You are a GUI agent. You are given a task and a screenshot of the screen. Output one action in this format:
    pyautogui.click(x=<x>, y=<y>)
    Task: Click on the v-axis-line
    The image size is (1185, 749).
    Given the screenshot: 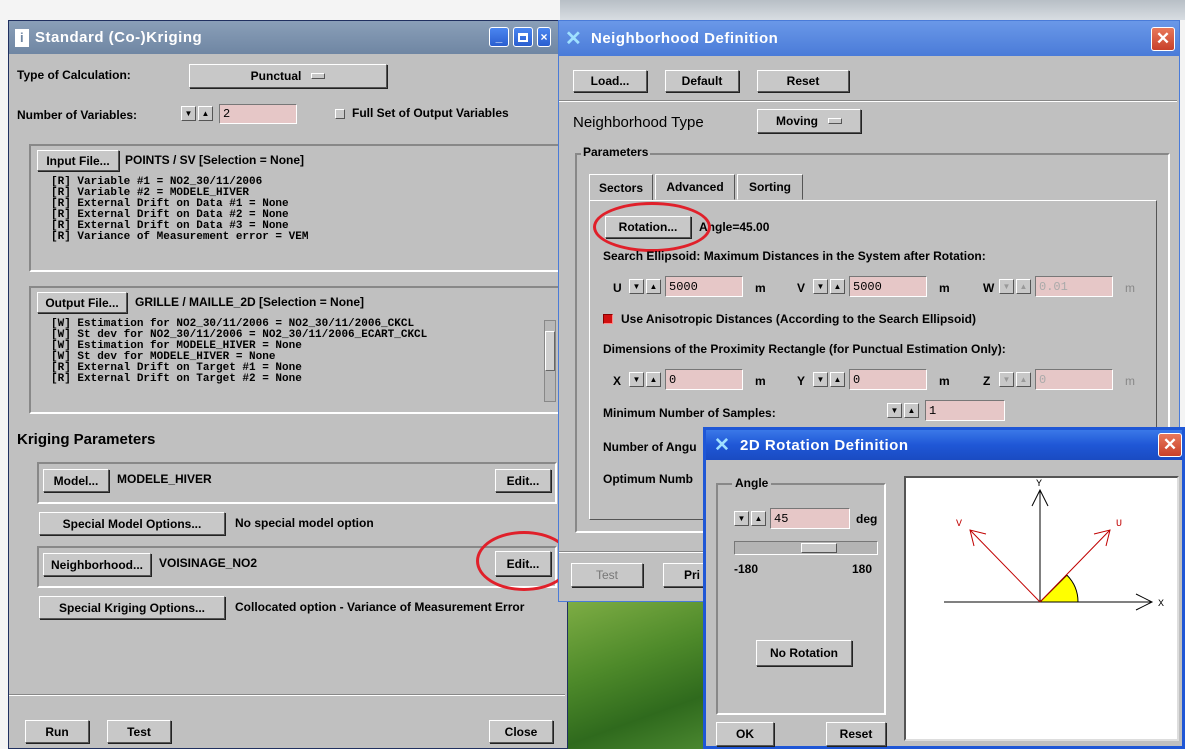 What is the action you would take?
    pyautogui.click(x=1005, y=566)
    